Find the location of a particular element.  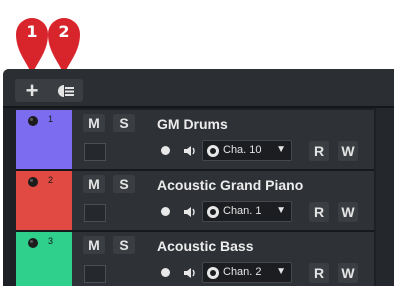

plus-icon: + is located at coordinates (32, 90).